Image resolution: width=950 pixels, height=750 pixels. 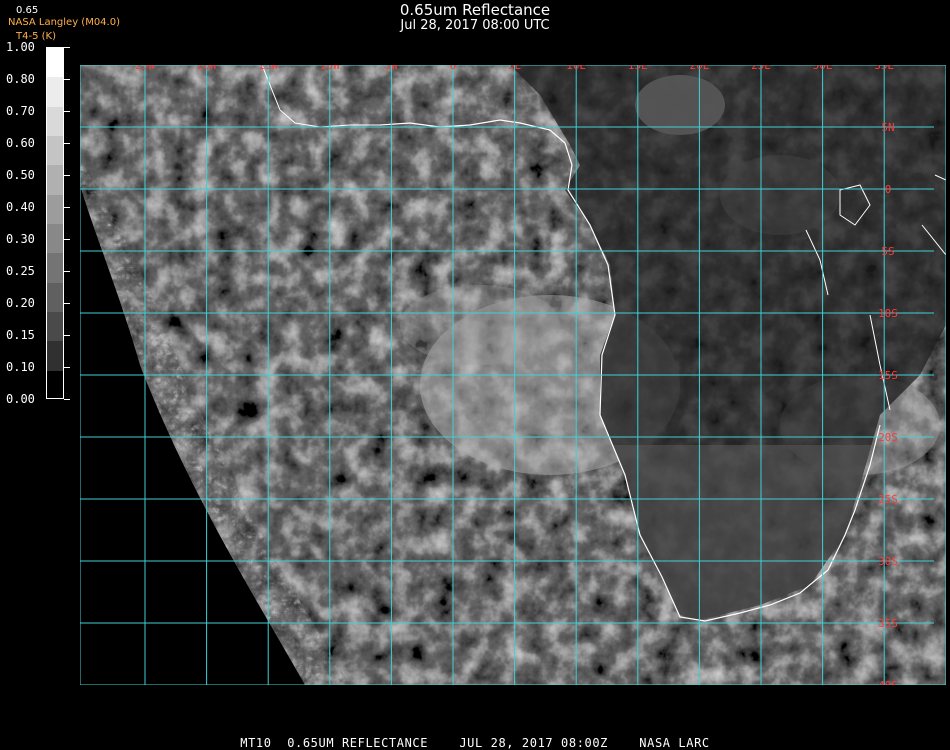 What do you see at coordinates (888, 375) in the screenshot?
I see `parallel-label: 15S` at bounding box center [888, 375].